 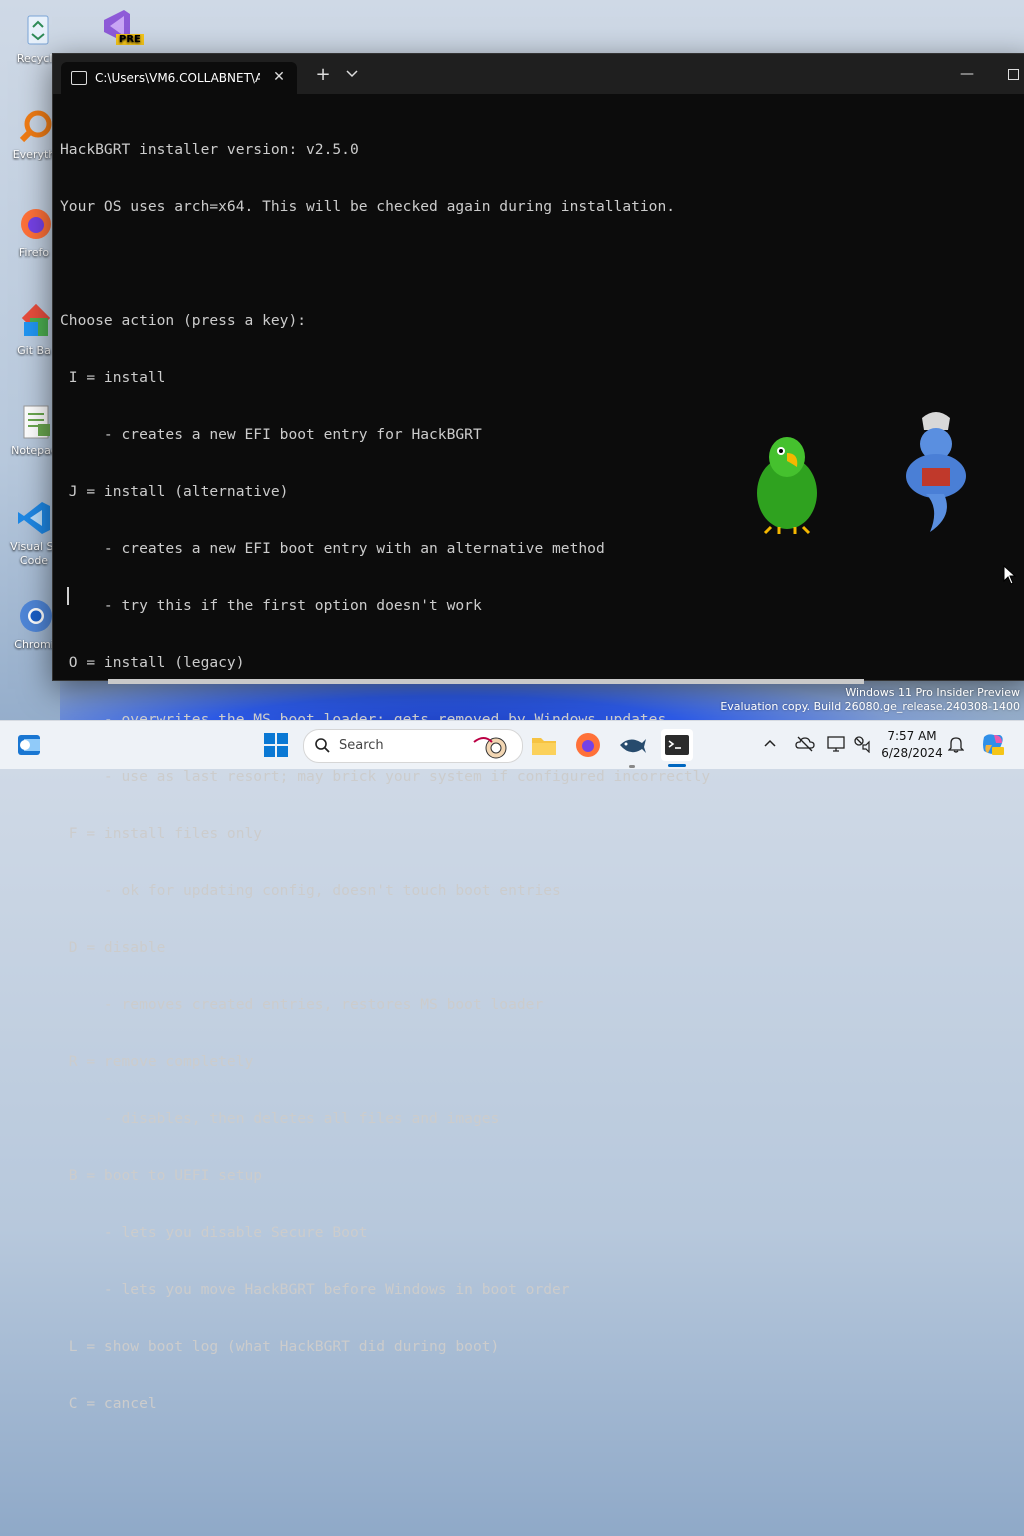 I want to click on console-line: Choose action (press a key):, so click(x=183, y=320).